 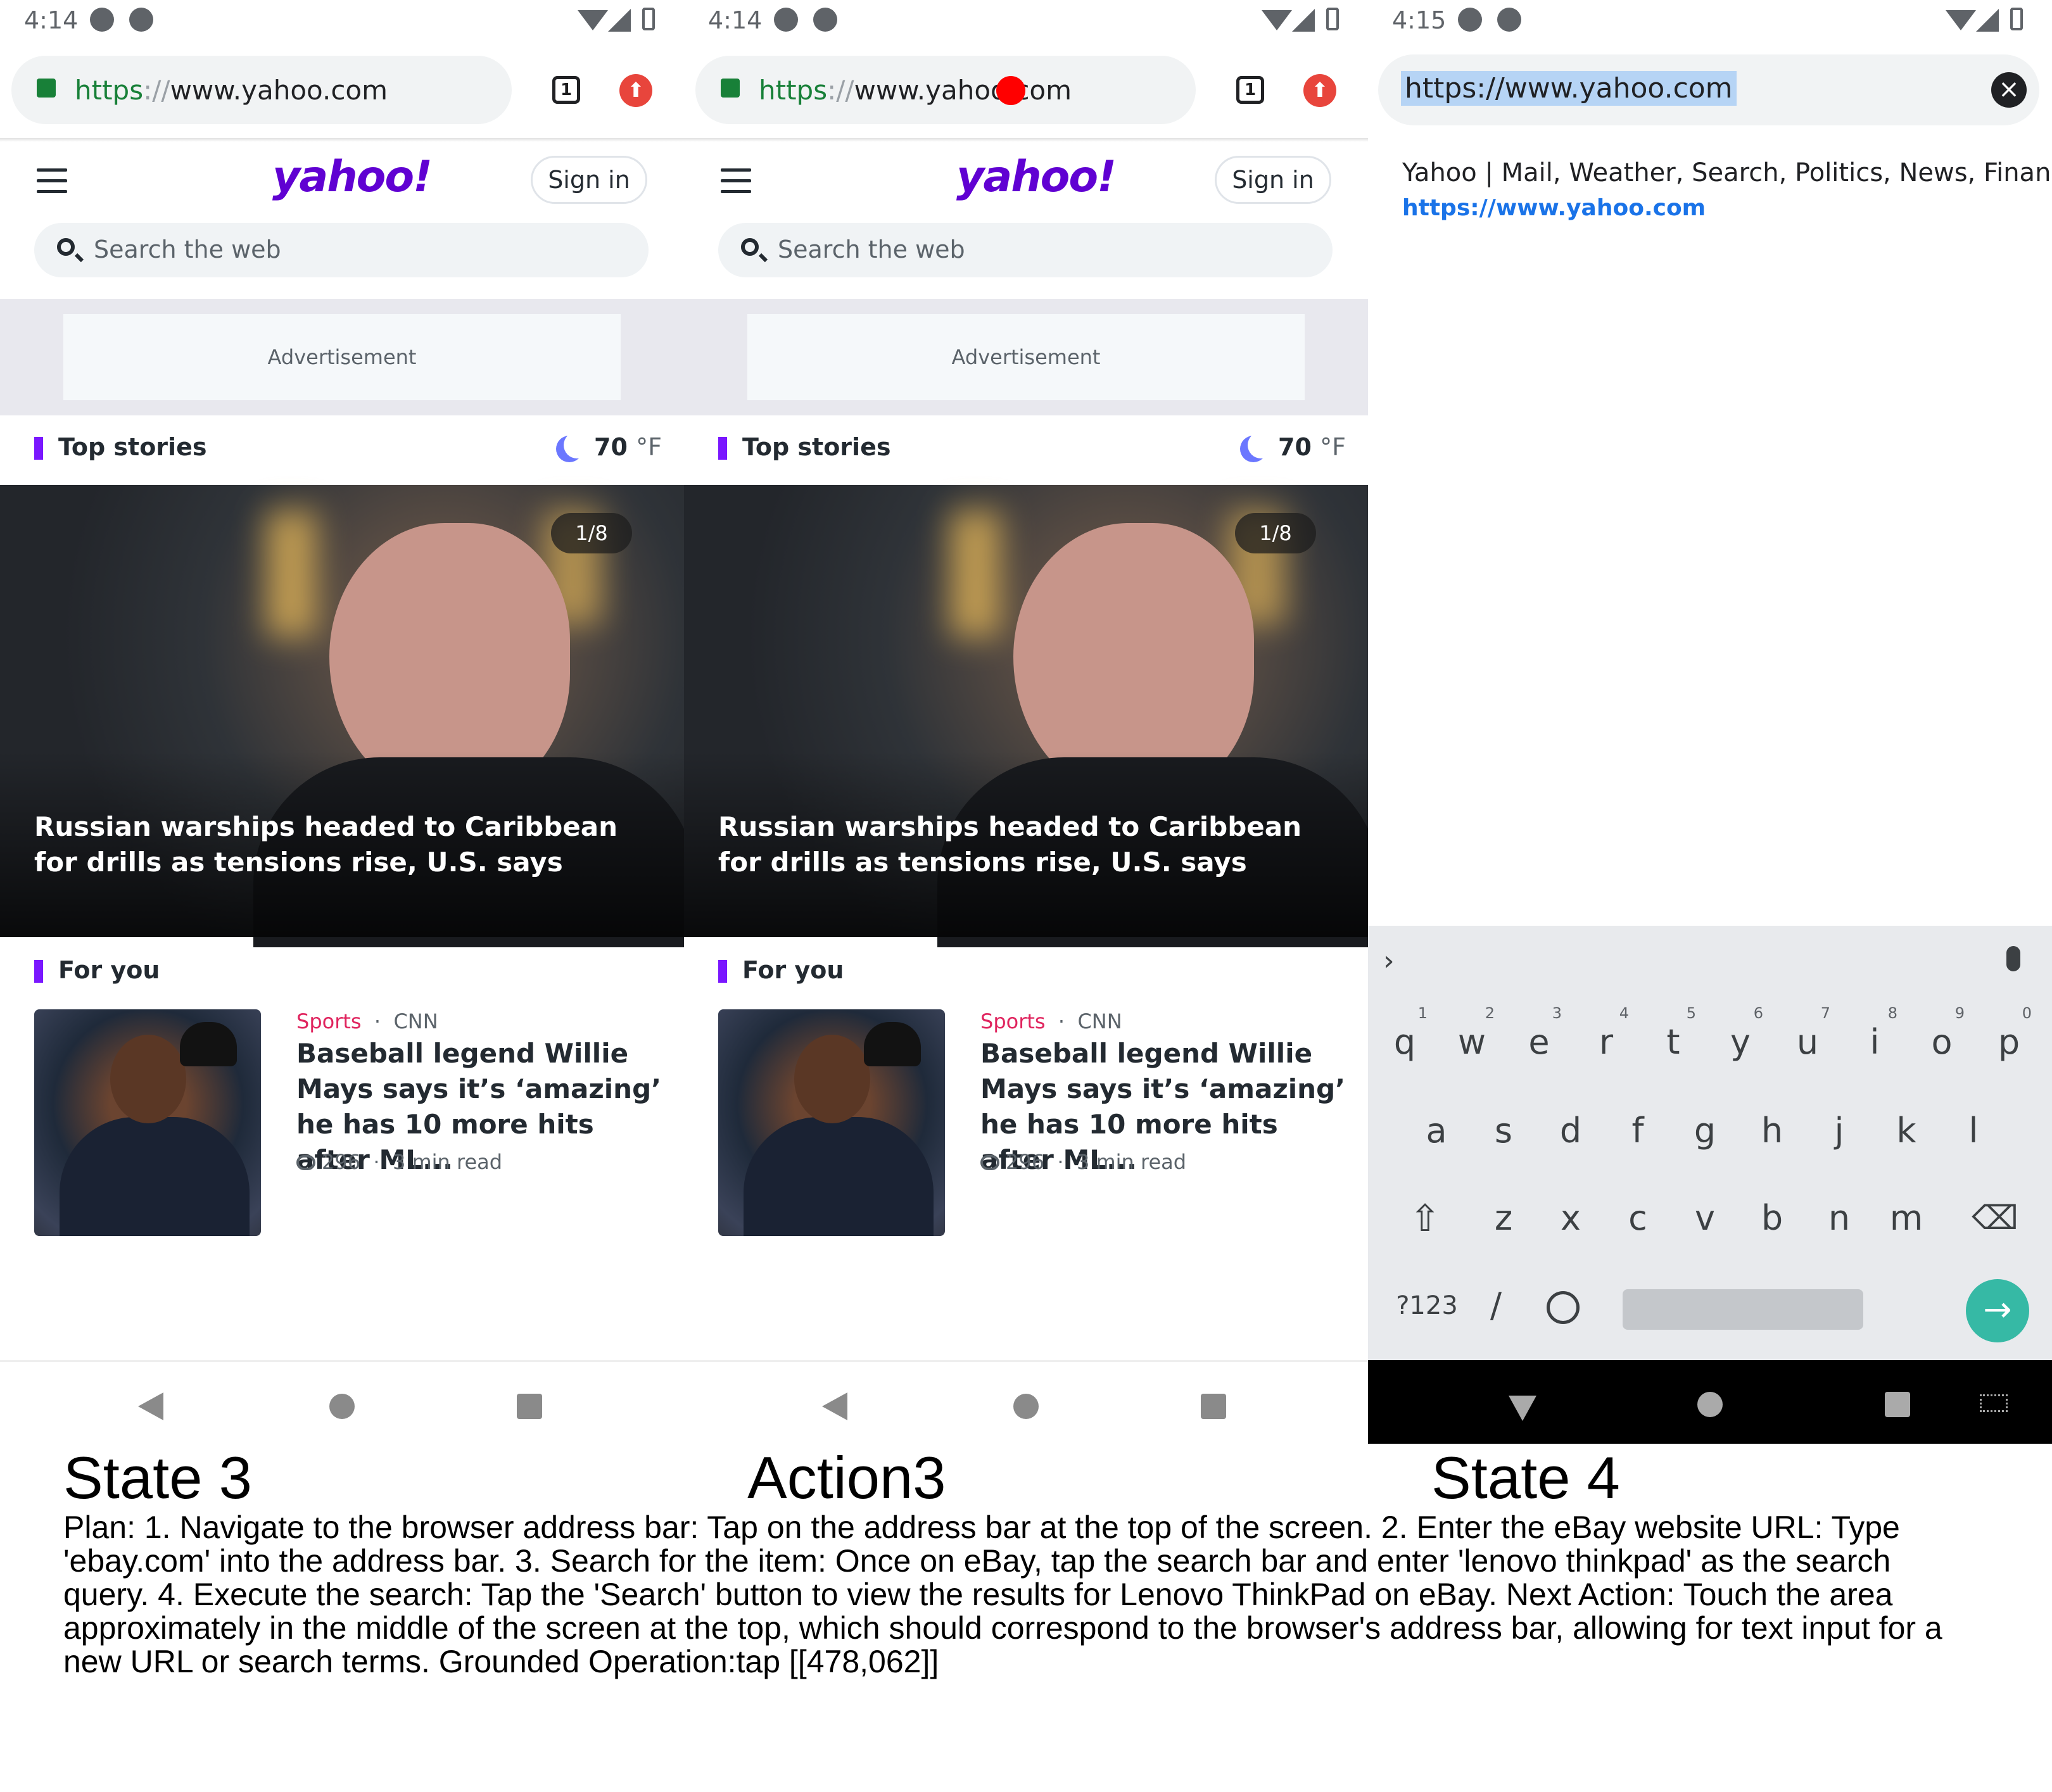 I want to click on key-j: j, so click(x=1839, y=1131).